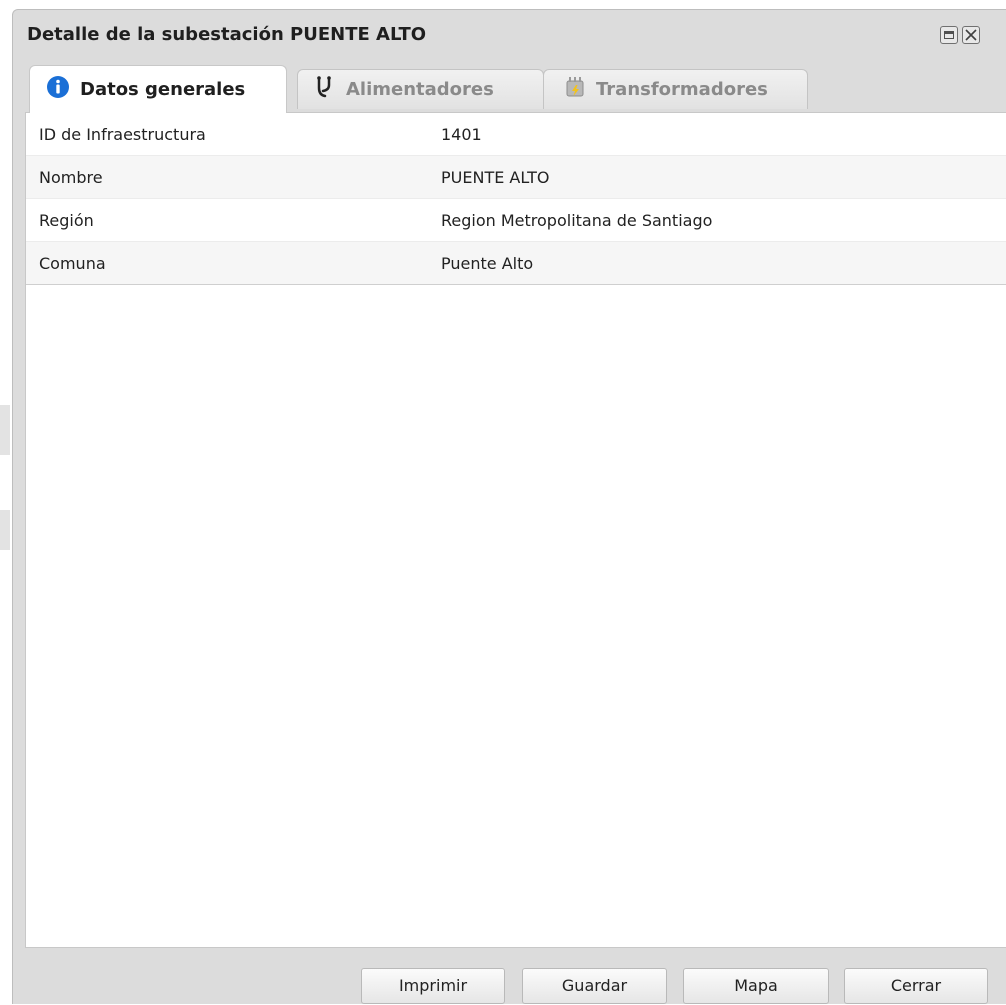 The height and width of the screenshot is (1005, 1006). I want to click on table-row: Región Region Metropolitana de Santiago, so click(516, 220).